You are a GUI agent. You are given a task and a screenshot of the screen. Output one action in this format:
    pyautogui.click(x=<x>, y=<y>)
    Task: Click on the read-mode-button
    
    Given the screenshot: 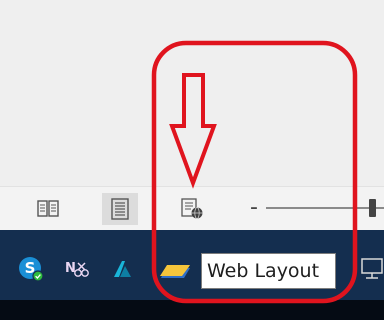 What is the action you would take?
    pyautogui.click(x=48, y=209)
    